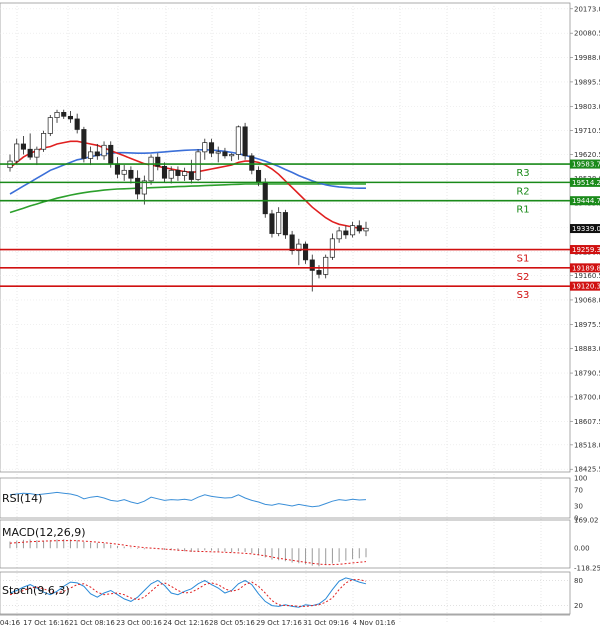 Image resolution: width=600 pixels, height=630 pixels. I want to click on stoch-title: Stoch(9,6,3), so click(36, 590).